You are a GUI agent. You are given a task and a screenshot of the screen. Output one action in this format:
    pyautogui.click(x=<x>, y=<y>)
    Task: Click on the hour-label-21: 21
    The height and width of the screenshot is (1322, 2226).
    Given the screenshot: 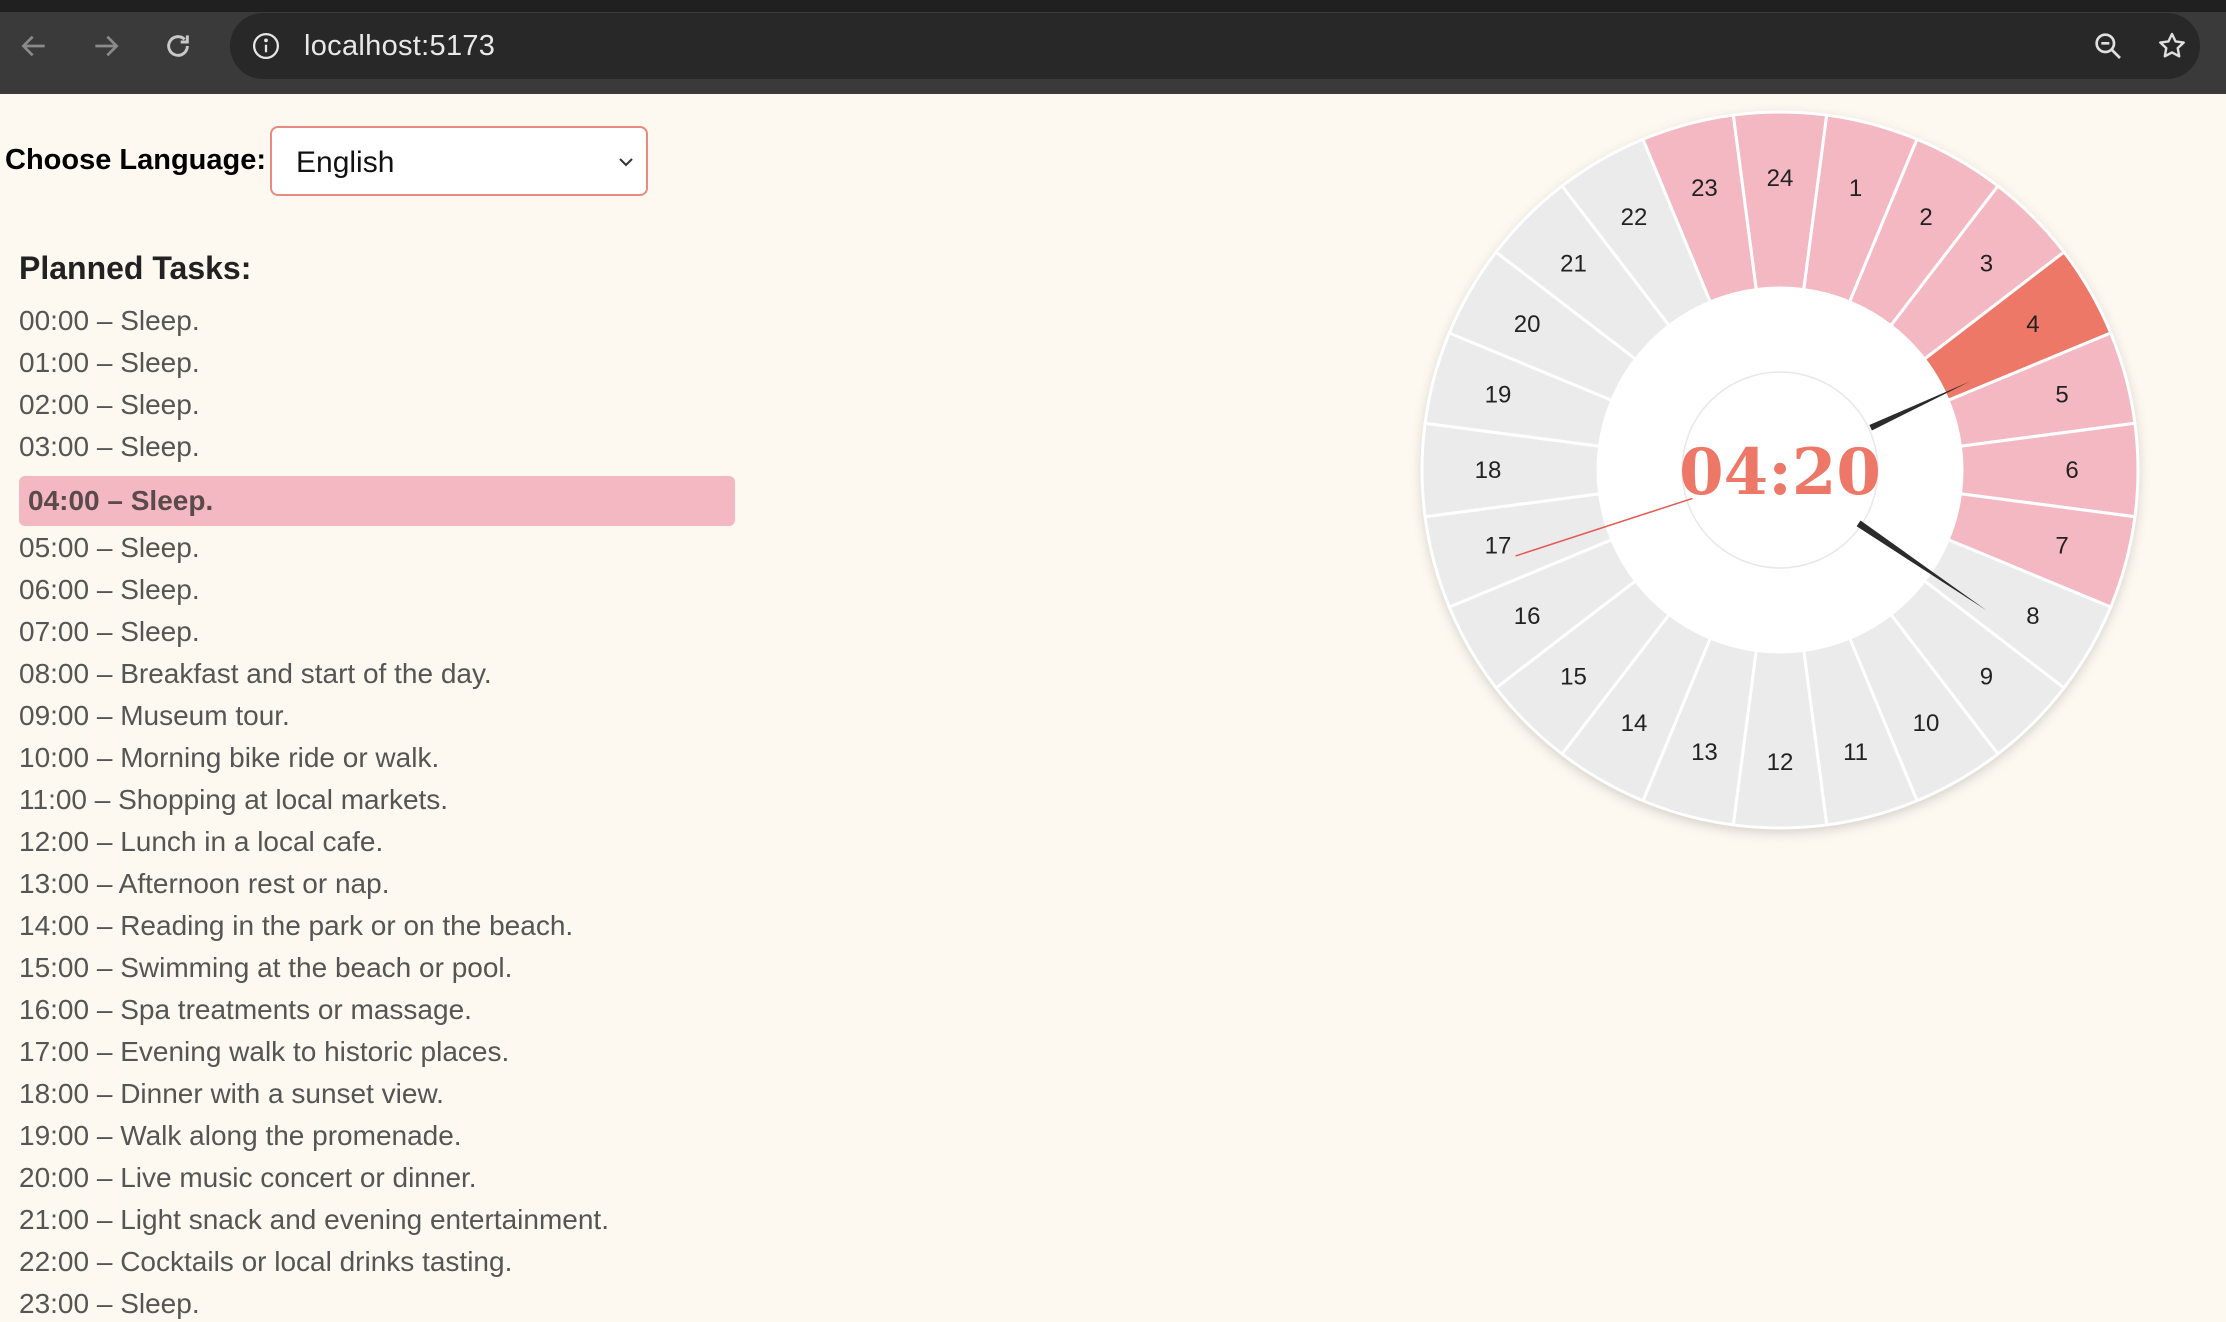 What is the action you would take?
    pyautogui.click(x=1573, y=264)
    